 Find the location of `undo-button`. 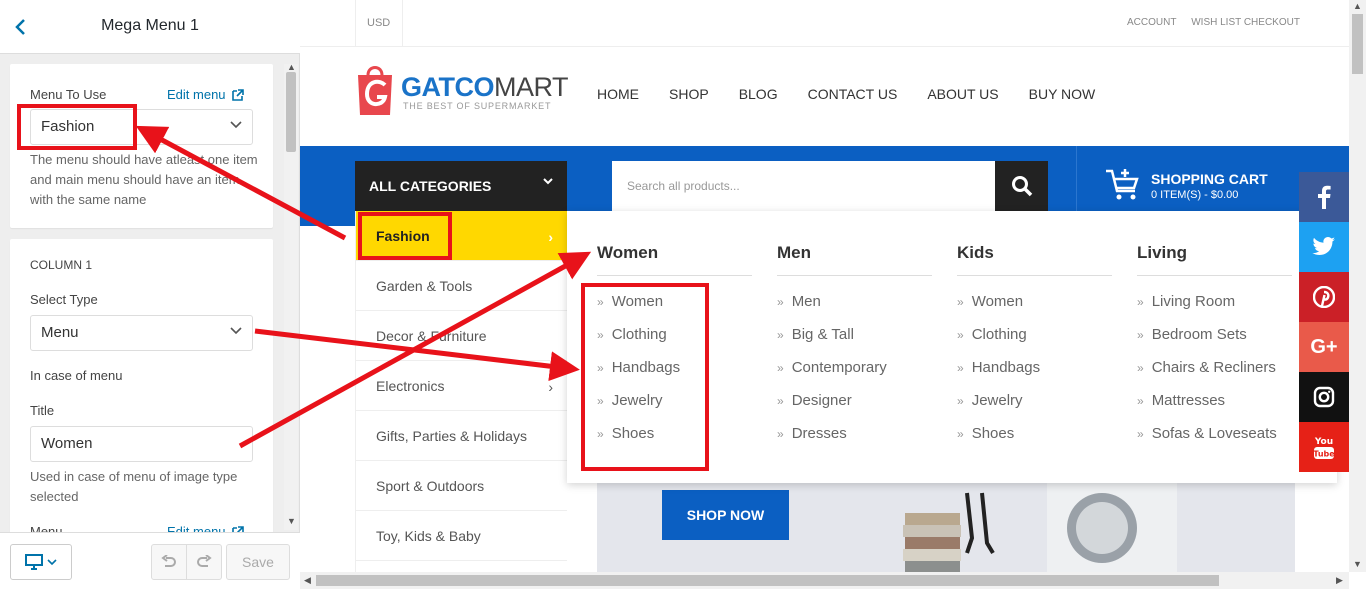

undo-button is located at coordinates (169, 562).